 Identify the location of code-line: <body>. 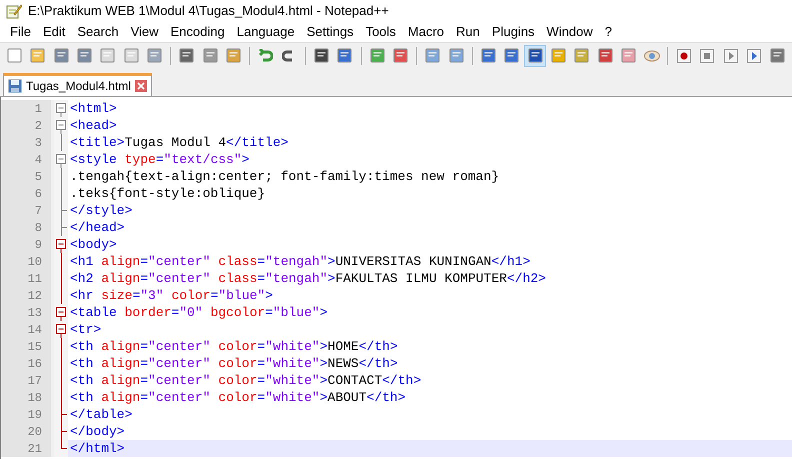
(93, 244).